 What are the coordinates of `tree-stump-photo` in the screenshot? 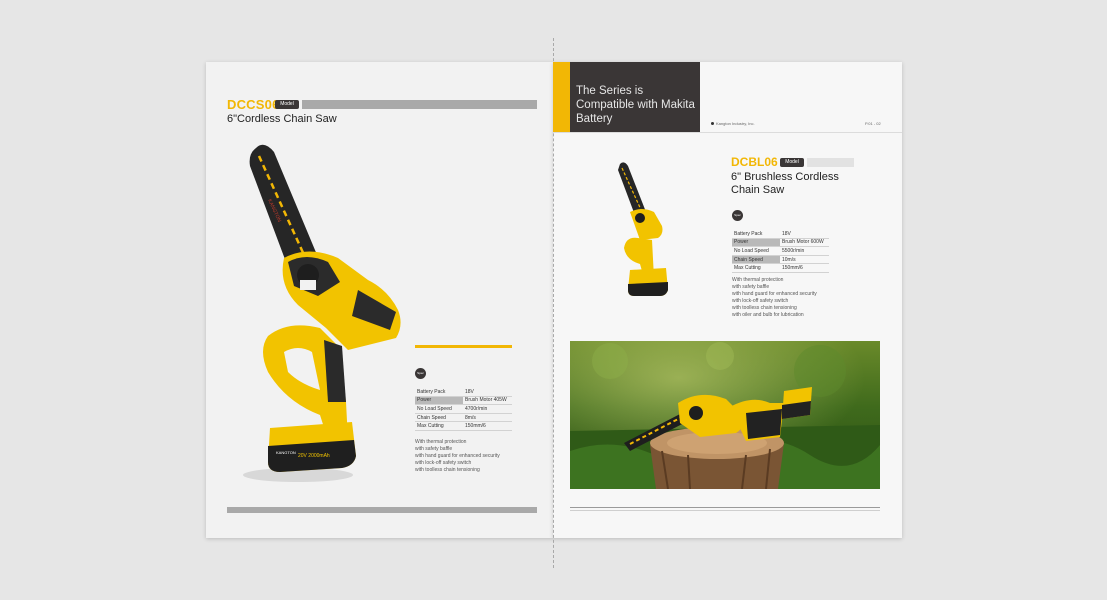 It's located at (725, 415).